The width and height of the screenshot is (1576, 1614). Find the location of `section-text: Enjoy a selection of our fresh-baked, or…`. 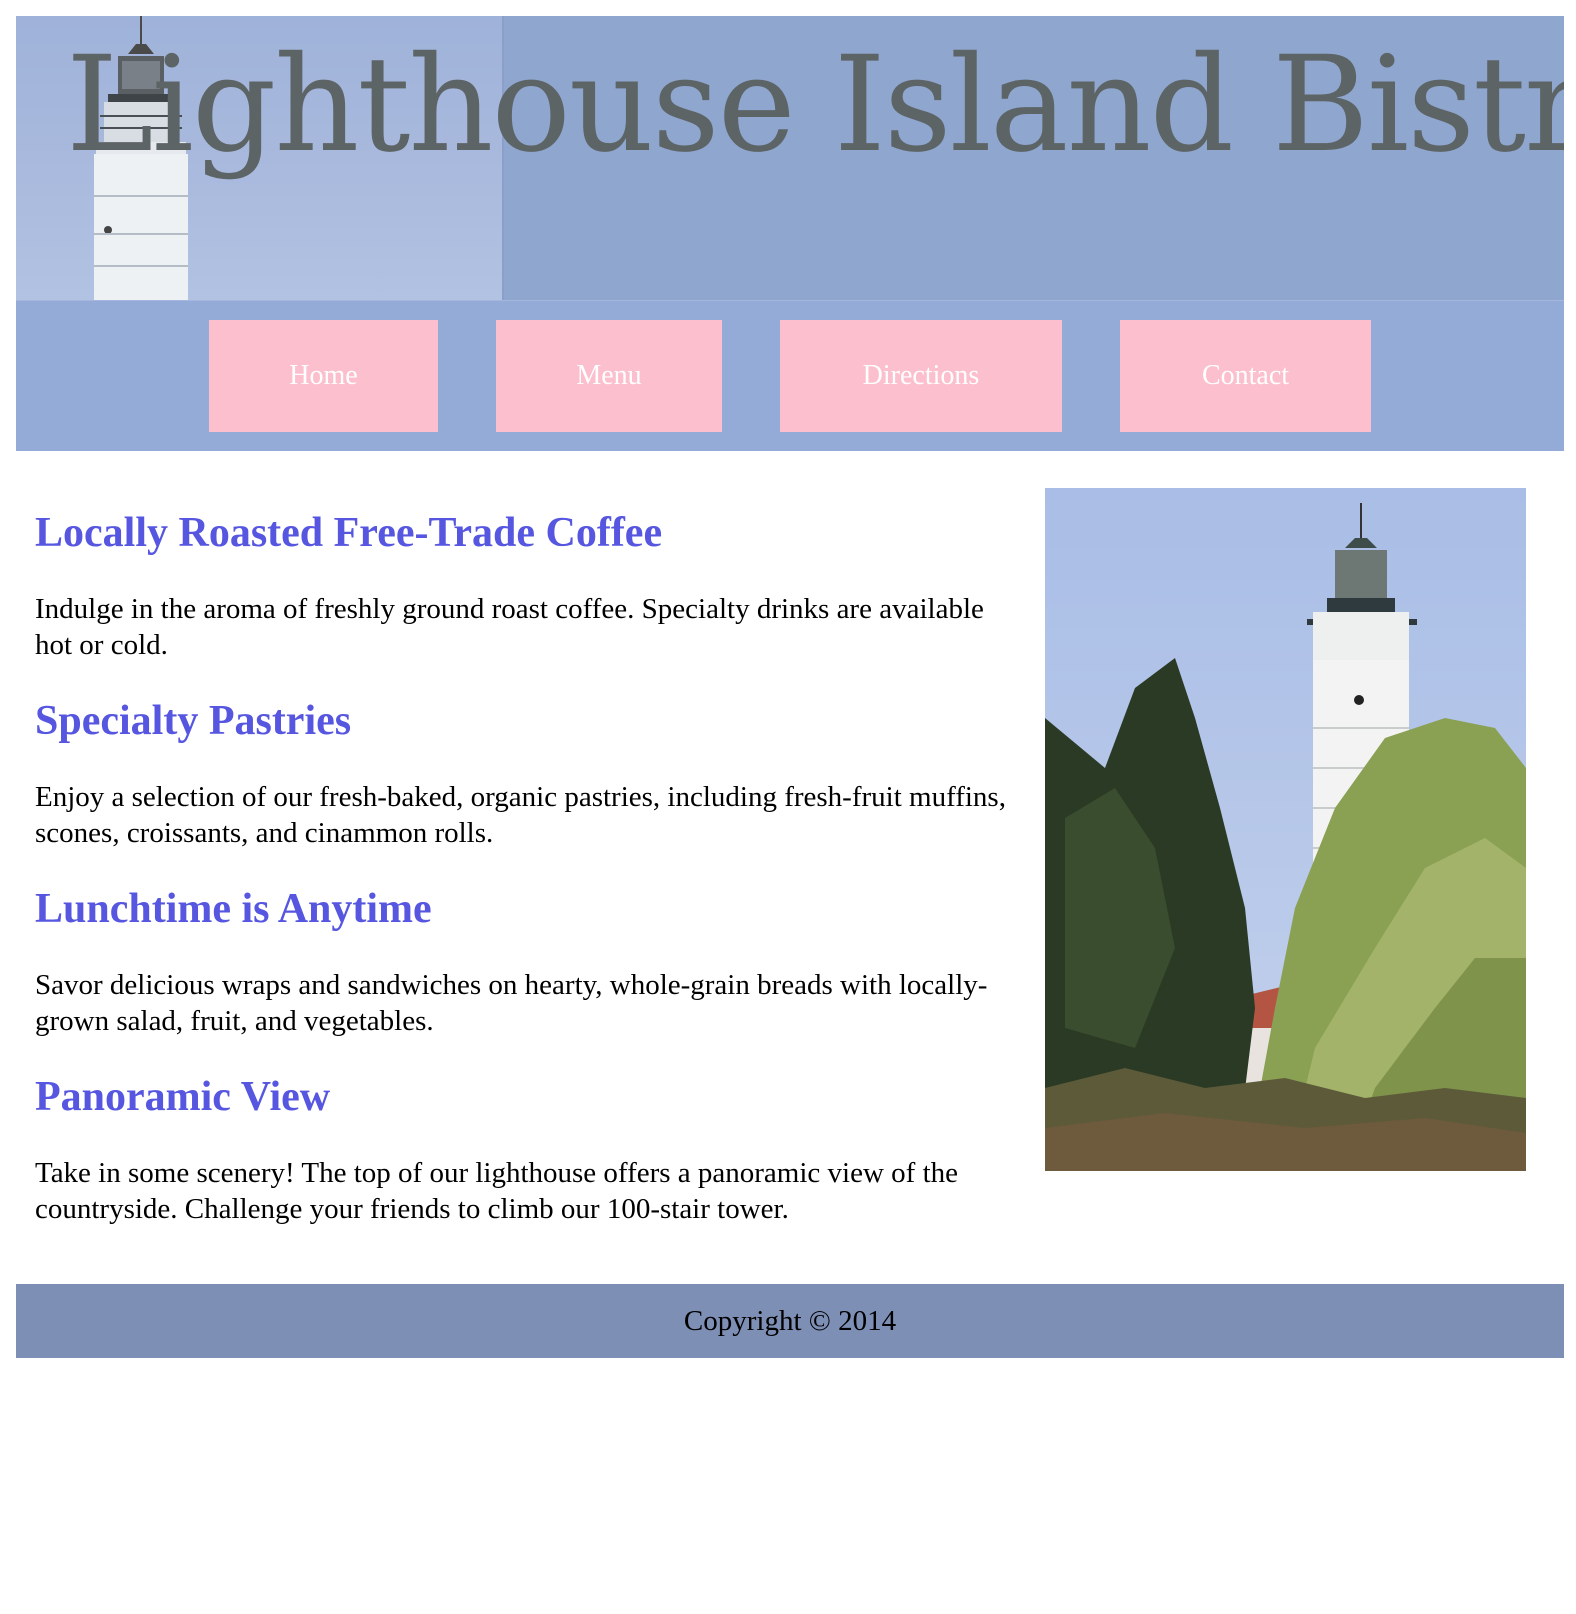

section-text: Enjoy a selection of our fresh-baked, or… is located at coordinates (520, 815).